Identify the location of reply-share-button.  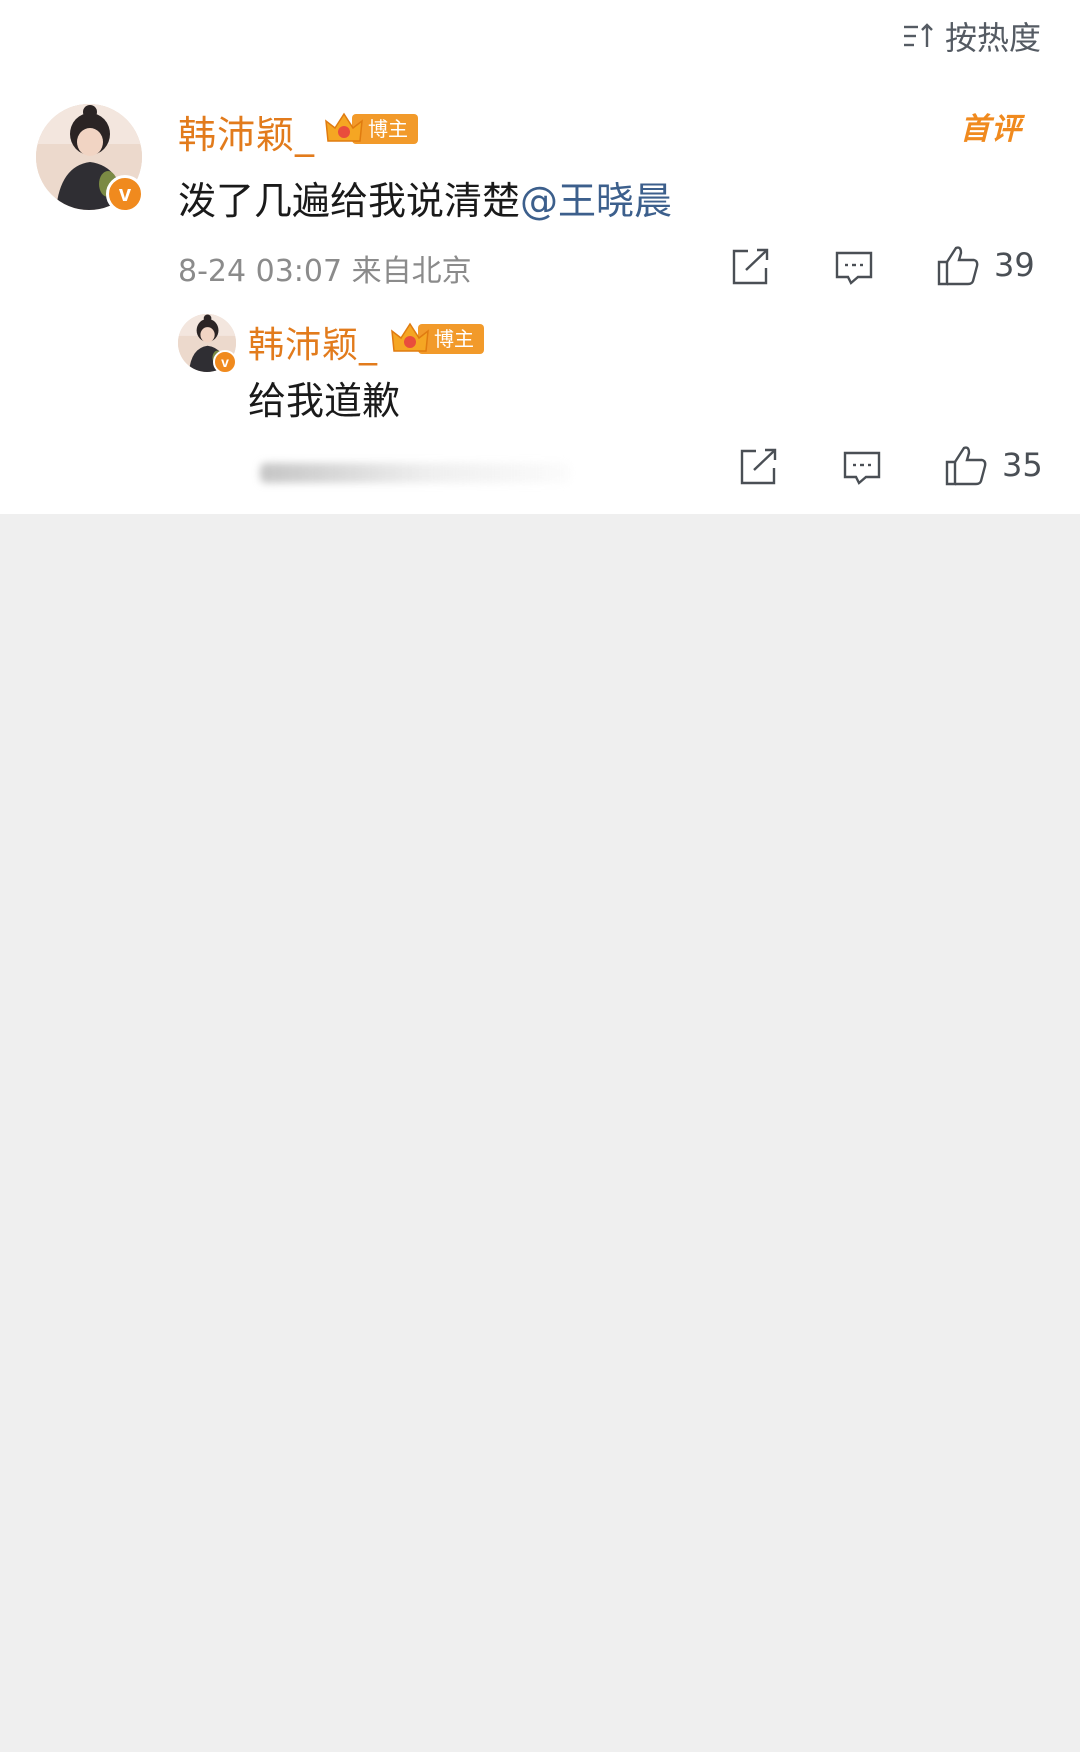
(758, 467).